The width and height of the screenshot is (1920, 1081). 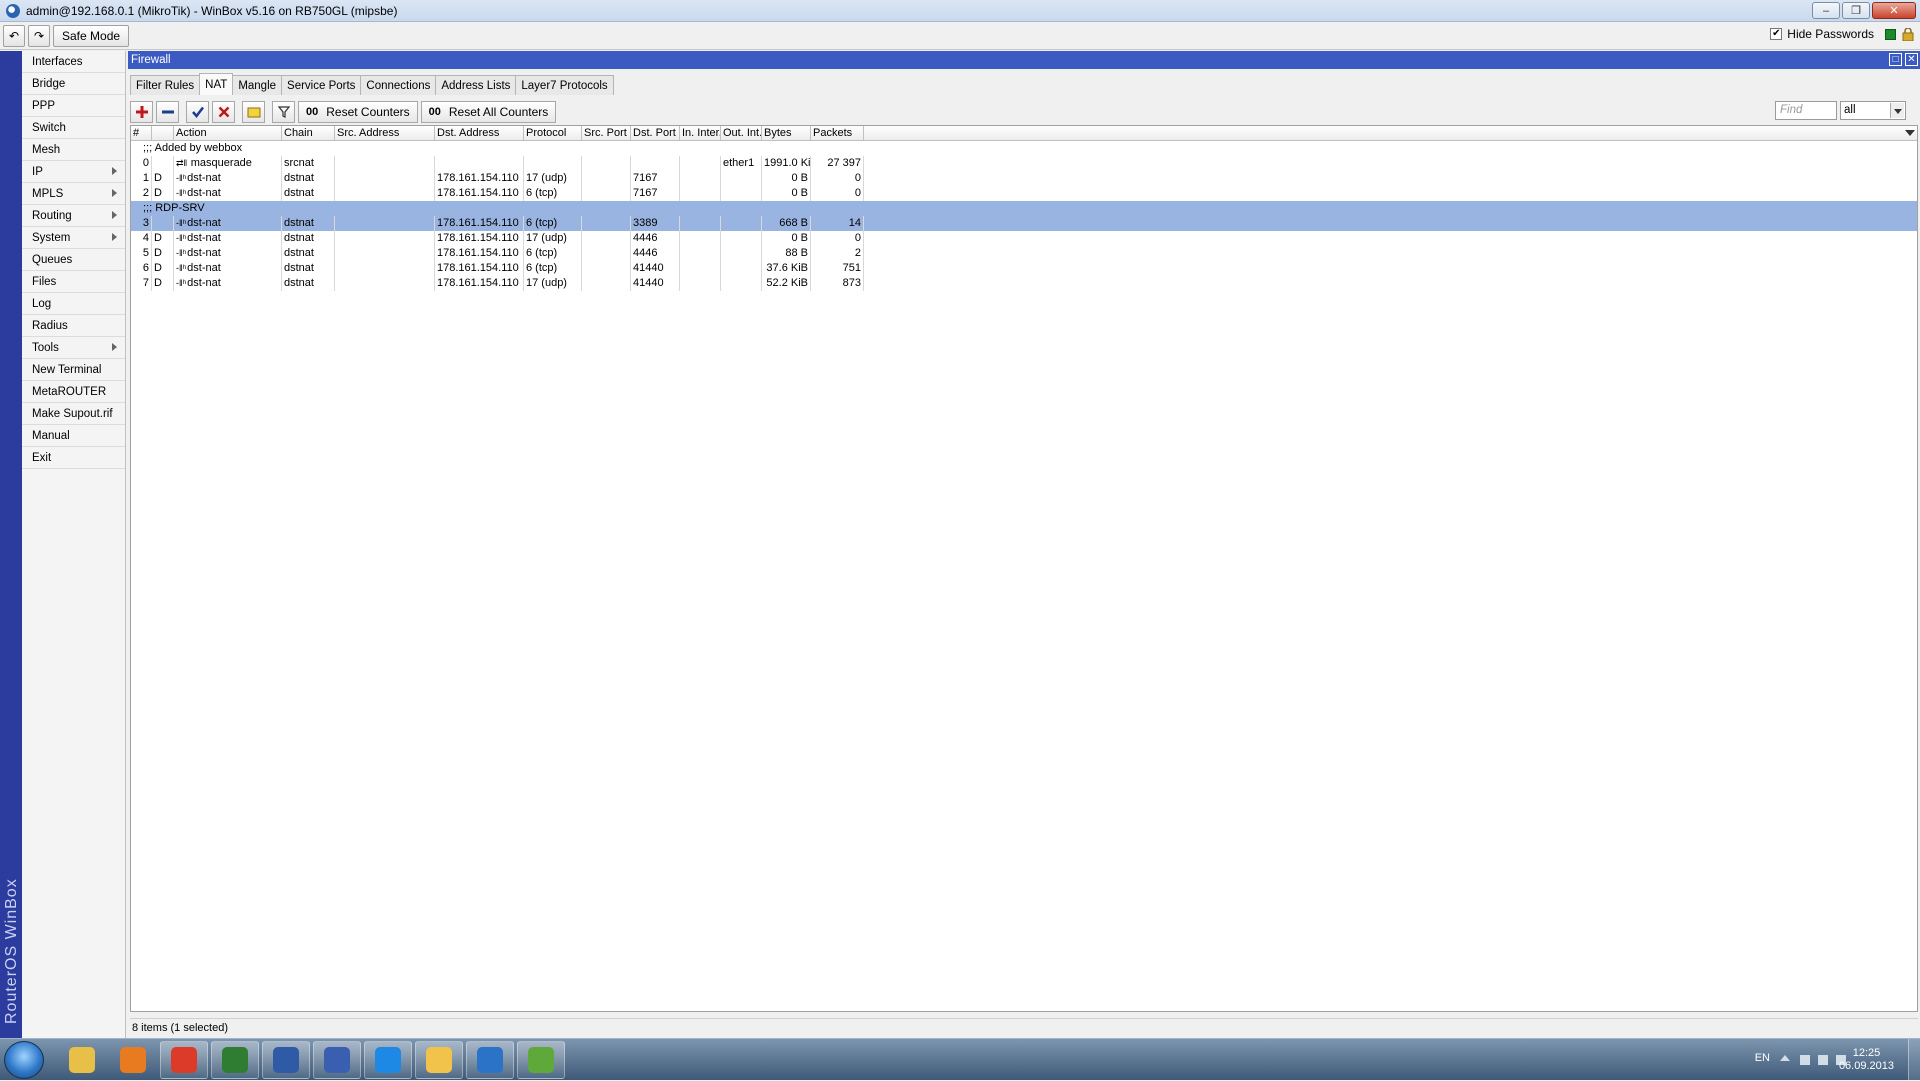 What do you see at coordinates (1805, 1060) in the screenshot?
I see `action-center-flag-icon` at bounding box center [1805, 1060].